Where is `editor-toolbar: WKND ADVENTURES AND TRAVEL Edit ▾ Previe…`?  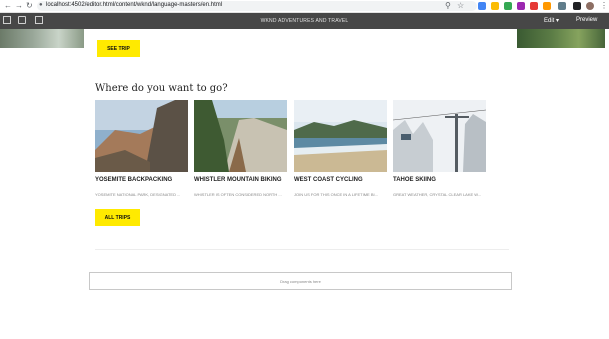 editor-toolbar: WKND ADVENTURES AND TRAVEL Edit ▾ Previe… is located at coordinates (304, 21).